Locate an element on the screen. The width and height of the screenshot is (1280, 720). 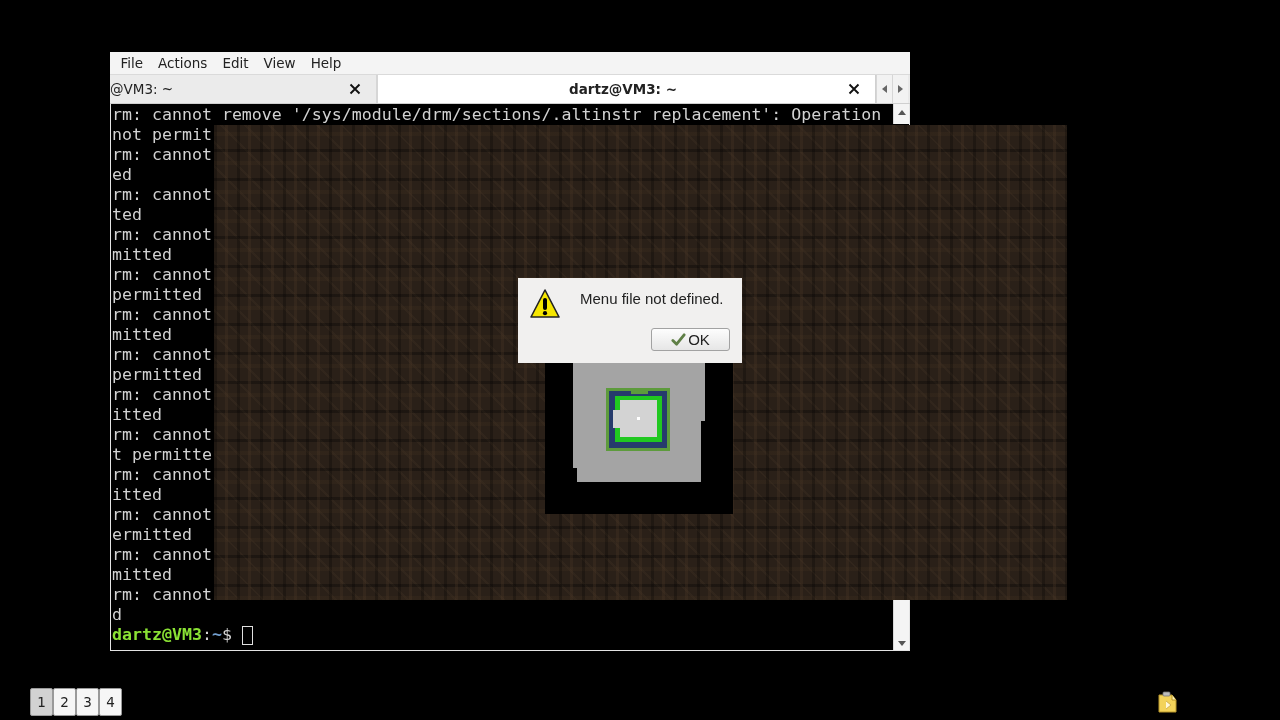
shell-prompt: dartz@VM3:~$ is located at coordinates (172, 635).